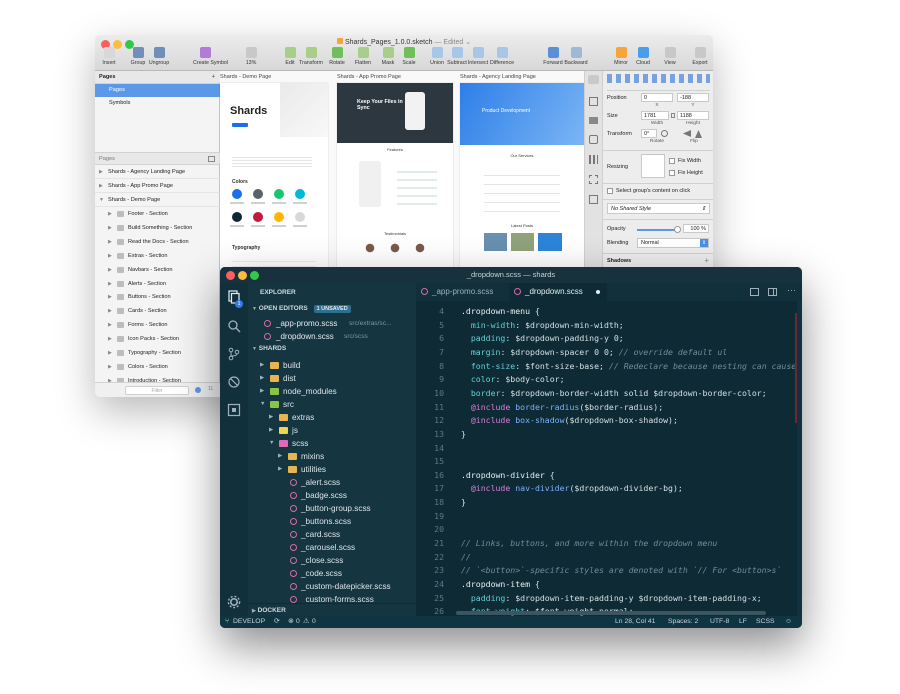  Describe the element at coordinates (157, 390) in the screenshot. I see `filter-input: Filter` at that location.